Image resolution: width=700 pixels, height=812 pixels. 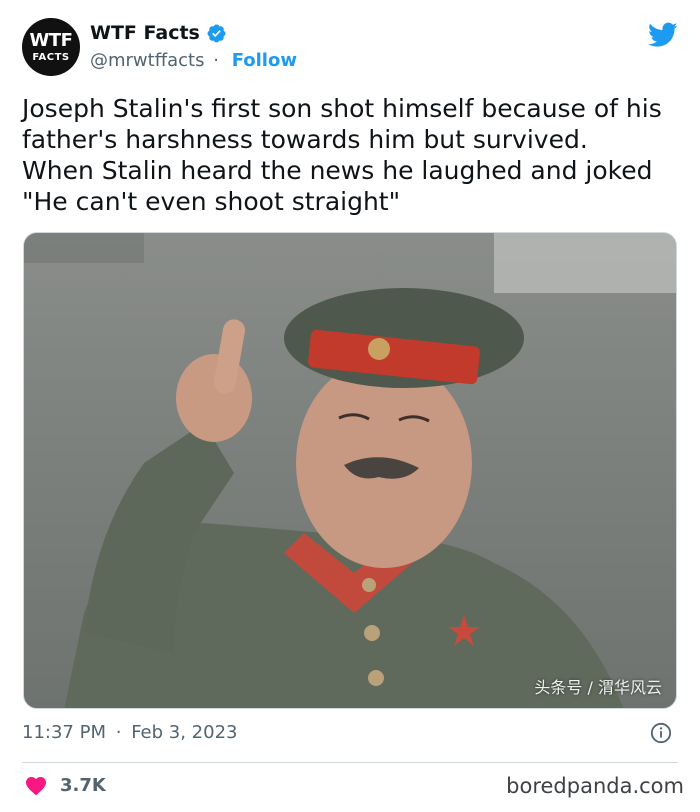 What do you see at coordinates (129, 732) in the screenshot?
I see `tweet-timestamp: 11:37 PM · Feb 3, 2023` at bounding box center [129, 732].